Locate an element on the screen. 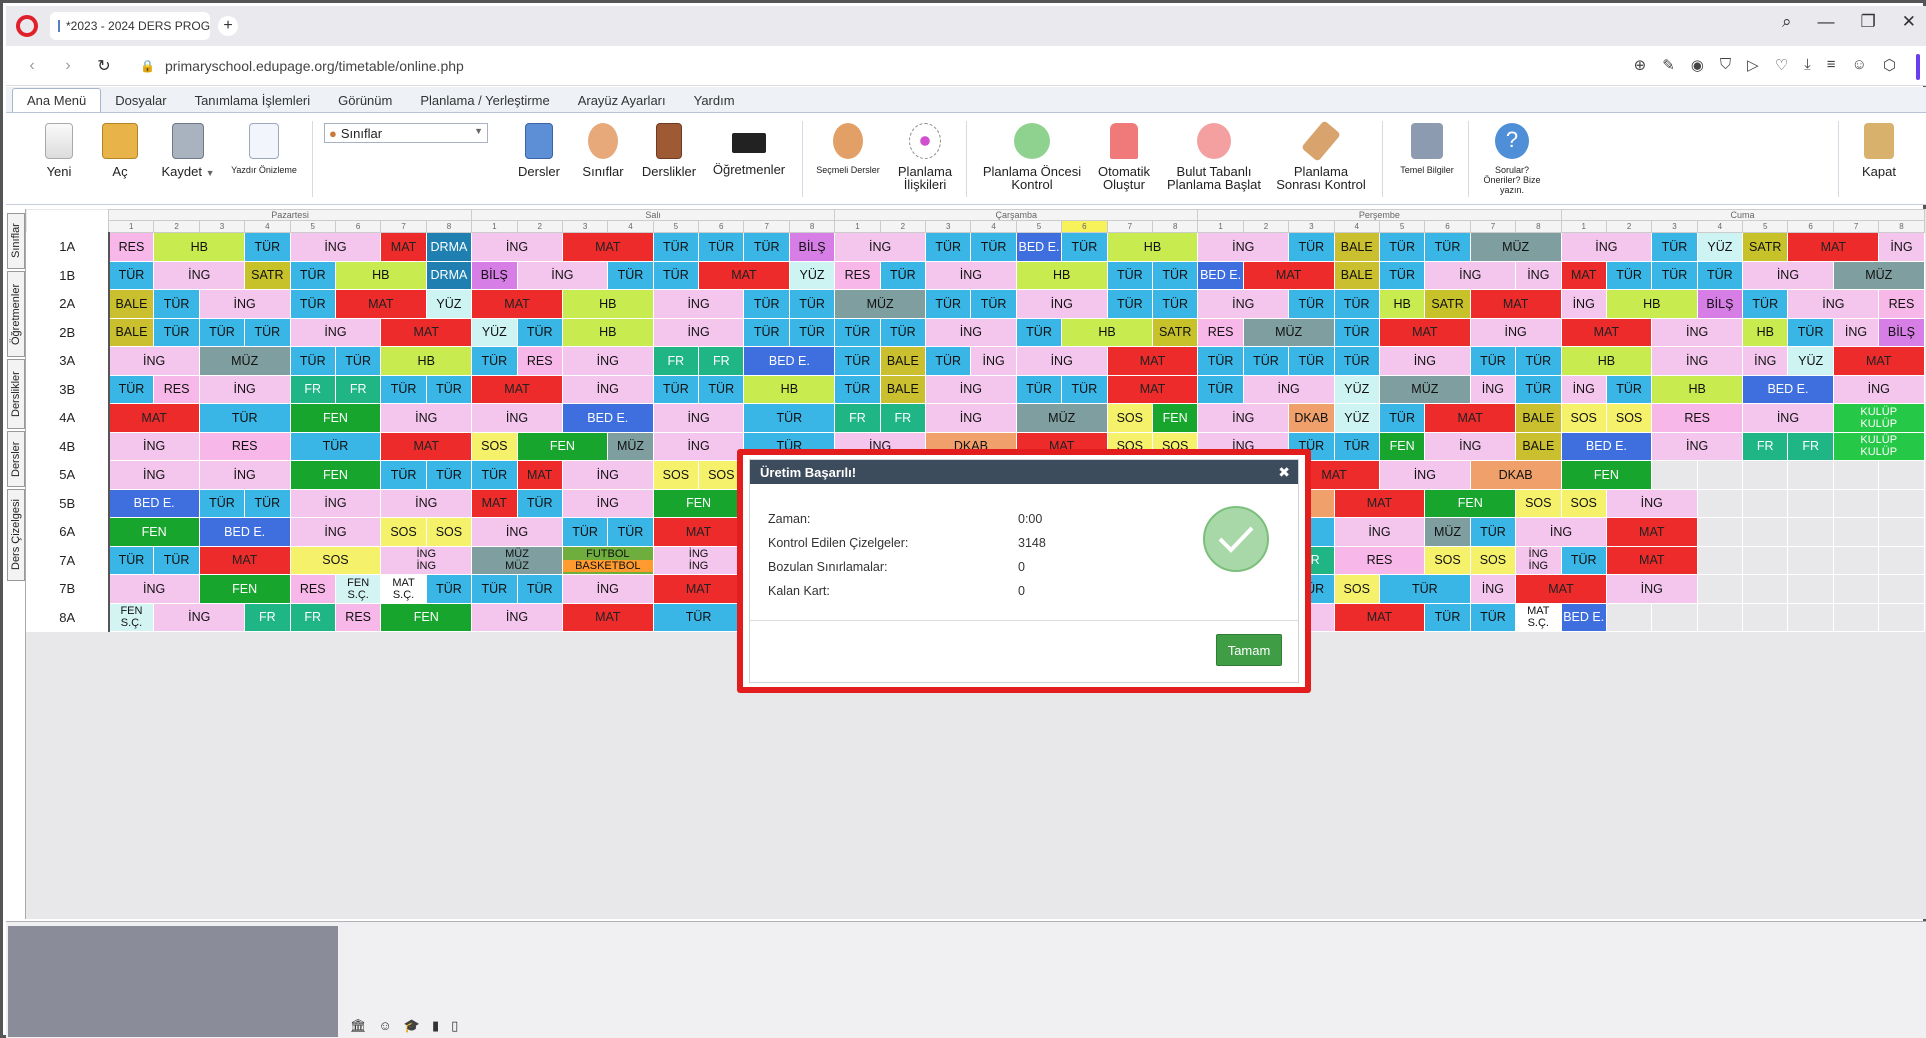  lessons-button: Dersler is located at coordinates (539, 148).